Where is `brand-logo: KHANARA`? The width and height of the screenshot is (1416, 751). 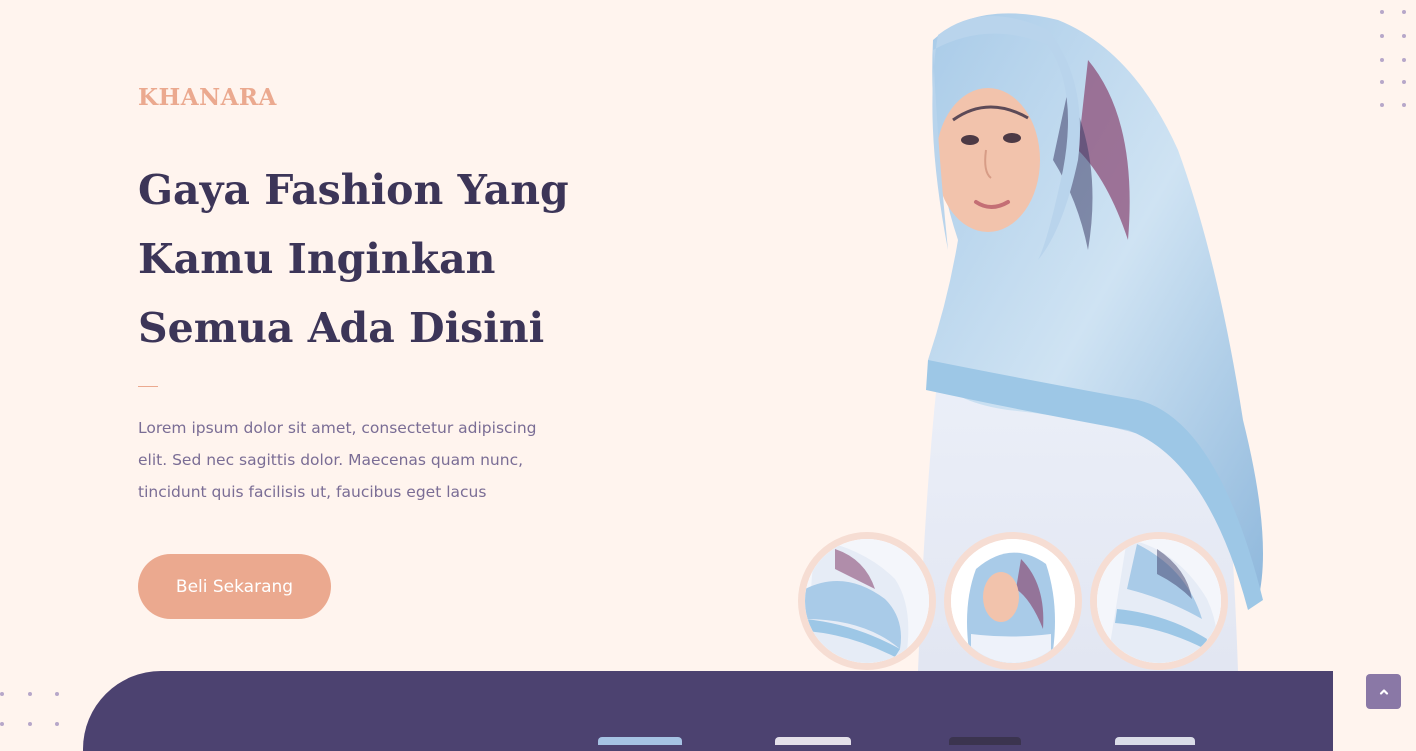 brand-logo: KHANARA is located at coordinates (207, 97).